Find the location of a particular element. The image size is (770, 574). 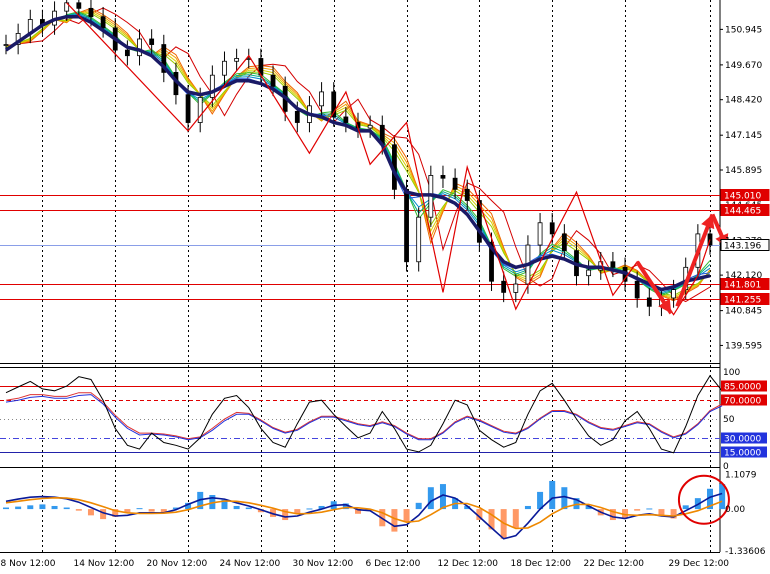

time-axis-label: 8 Nov 12:00 is located at coordinates (28, 564).